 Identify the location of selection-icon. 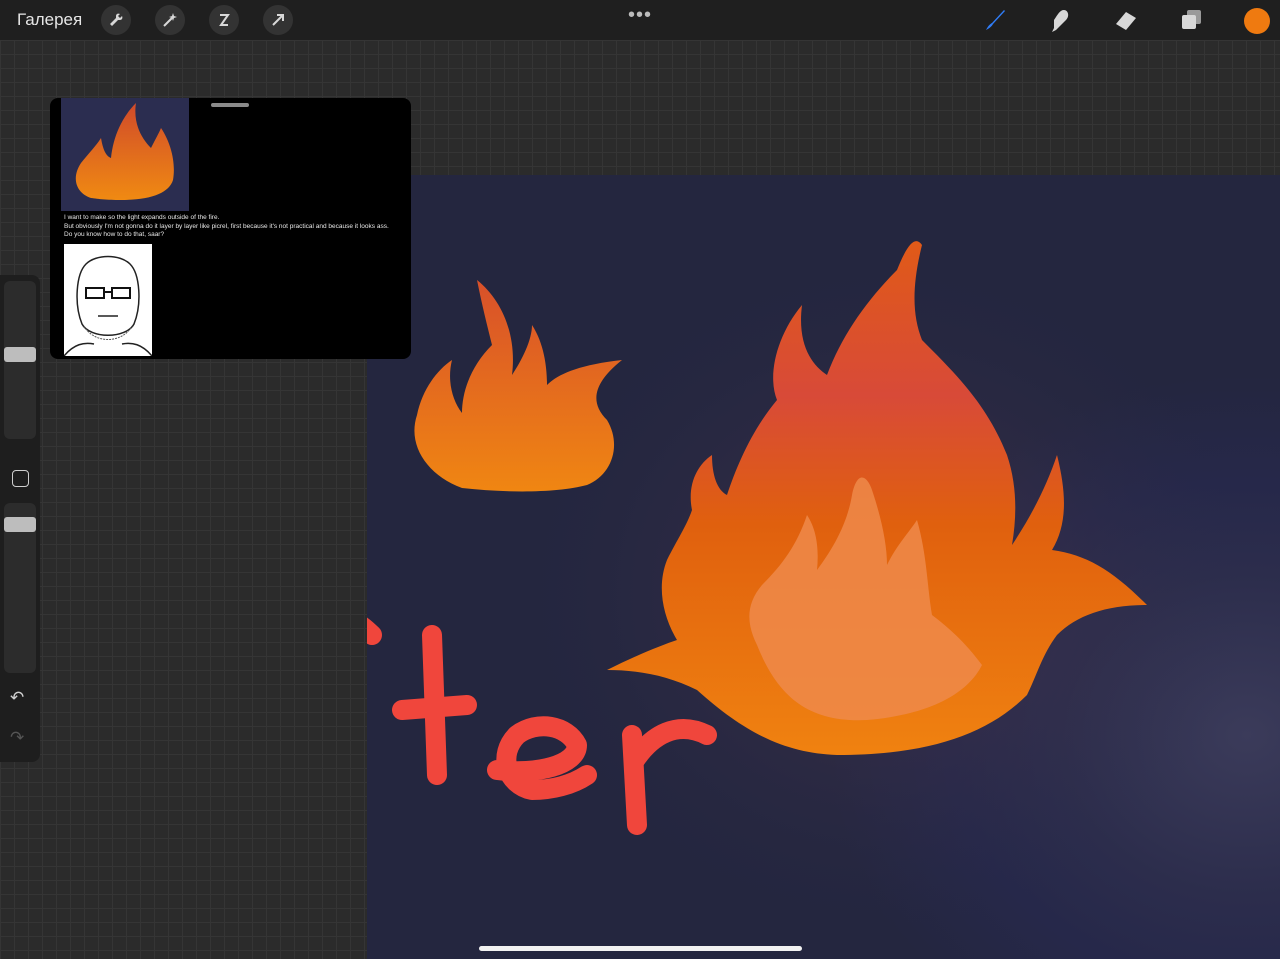
(224, 20).